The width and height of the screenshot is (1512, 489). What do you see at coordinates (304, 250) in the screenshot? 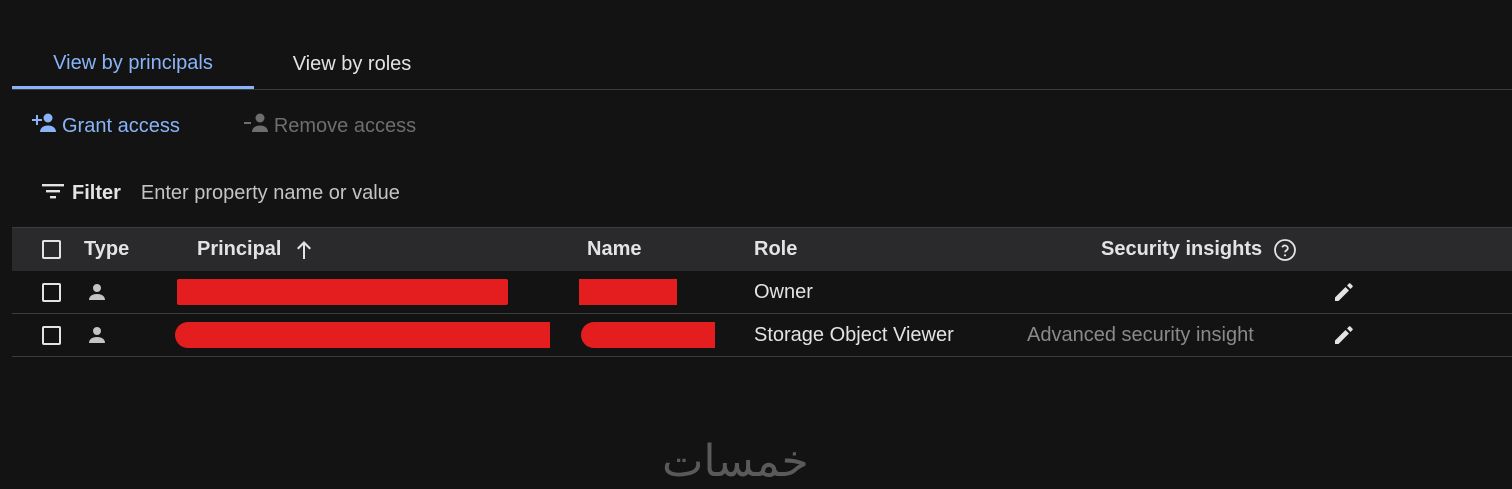
I see `arrow-up-icon` at bounding box center [304, 250].